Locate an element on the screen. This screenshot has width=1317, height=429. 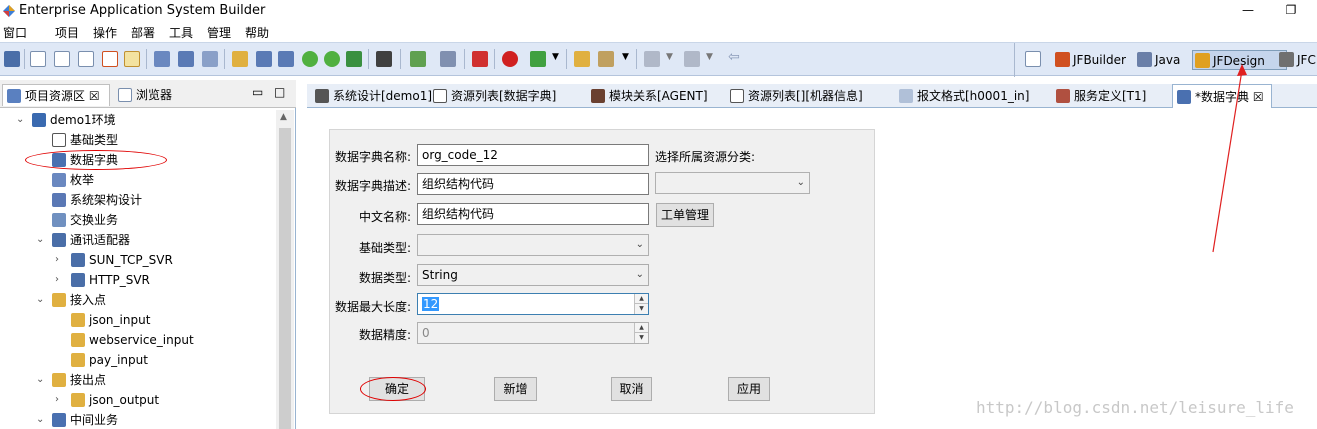
scroll-up-icon: ▲ is located at coordinates (283, 117).